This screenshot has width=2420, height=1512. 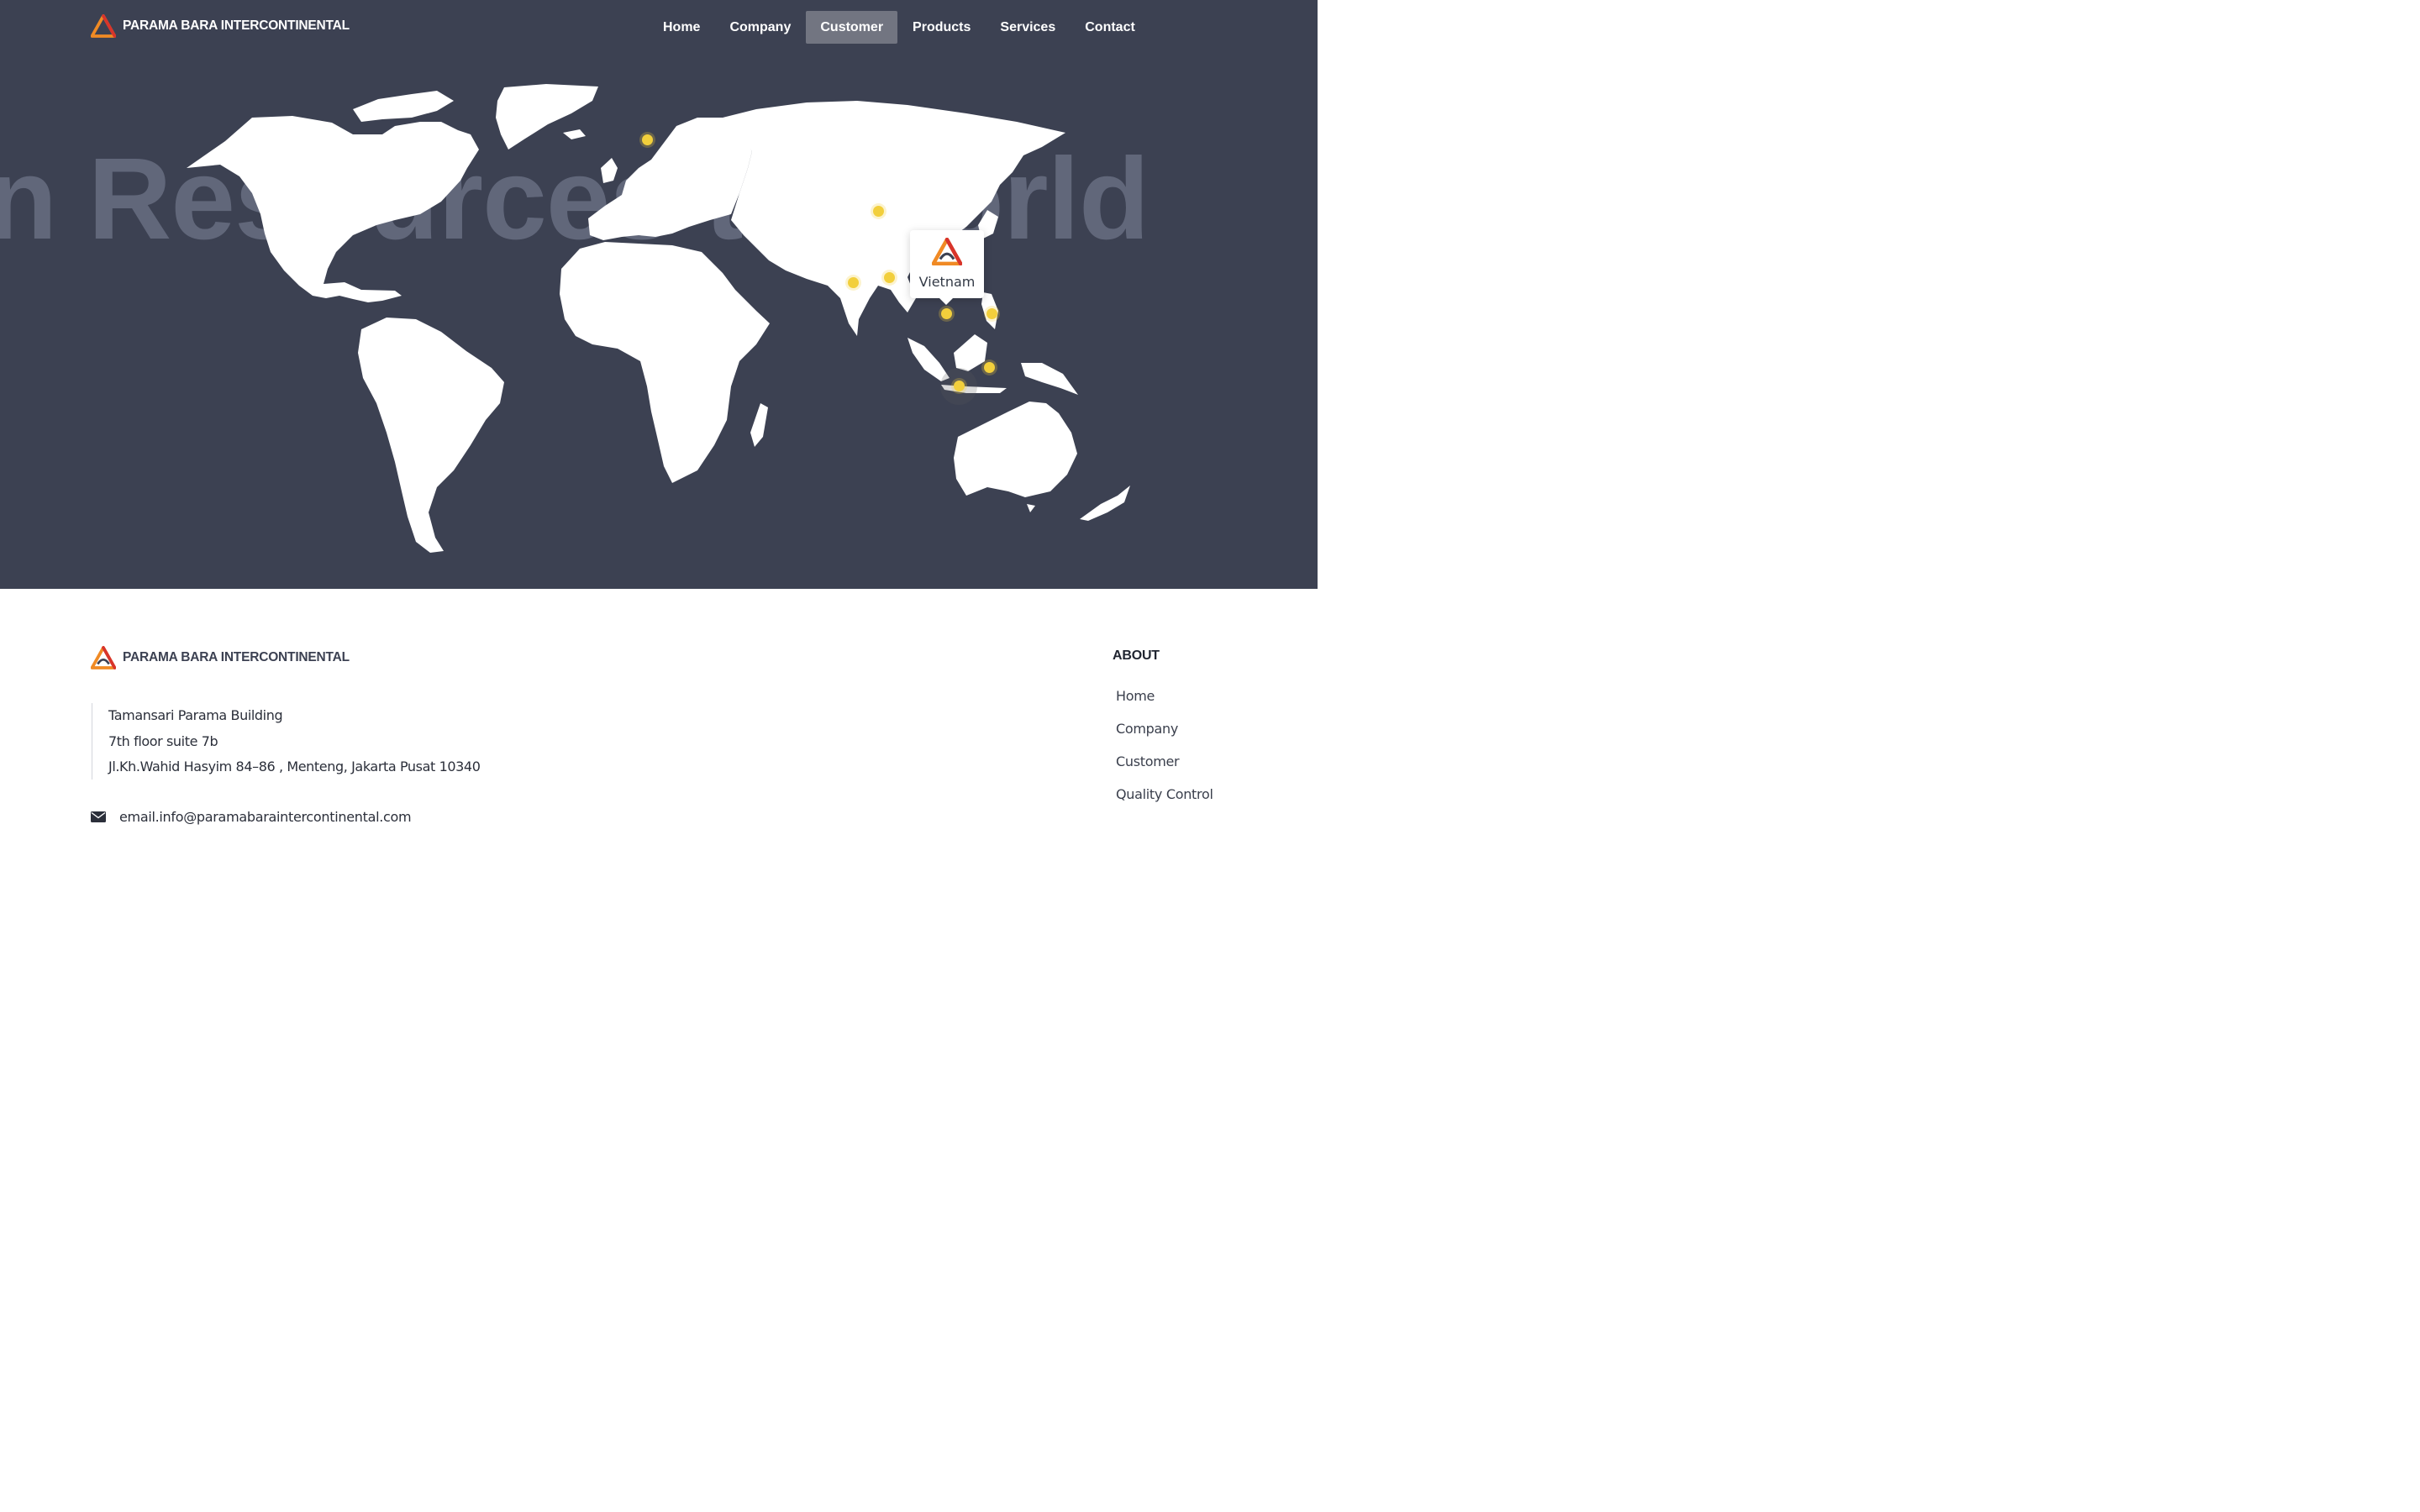 What do you see at coordinates (970, 352) in the screenshot?
I see `island-borneo` at bounding box center [970, 352].